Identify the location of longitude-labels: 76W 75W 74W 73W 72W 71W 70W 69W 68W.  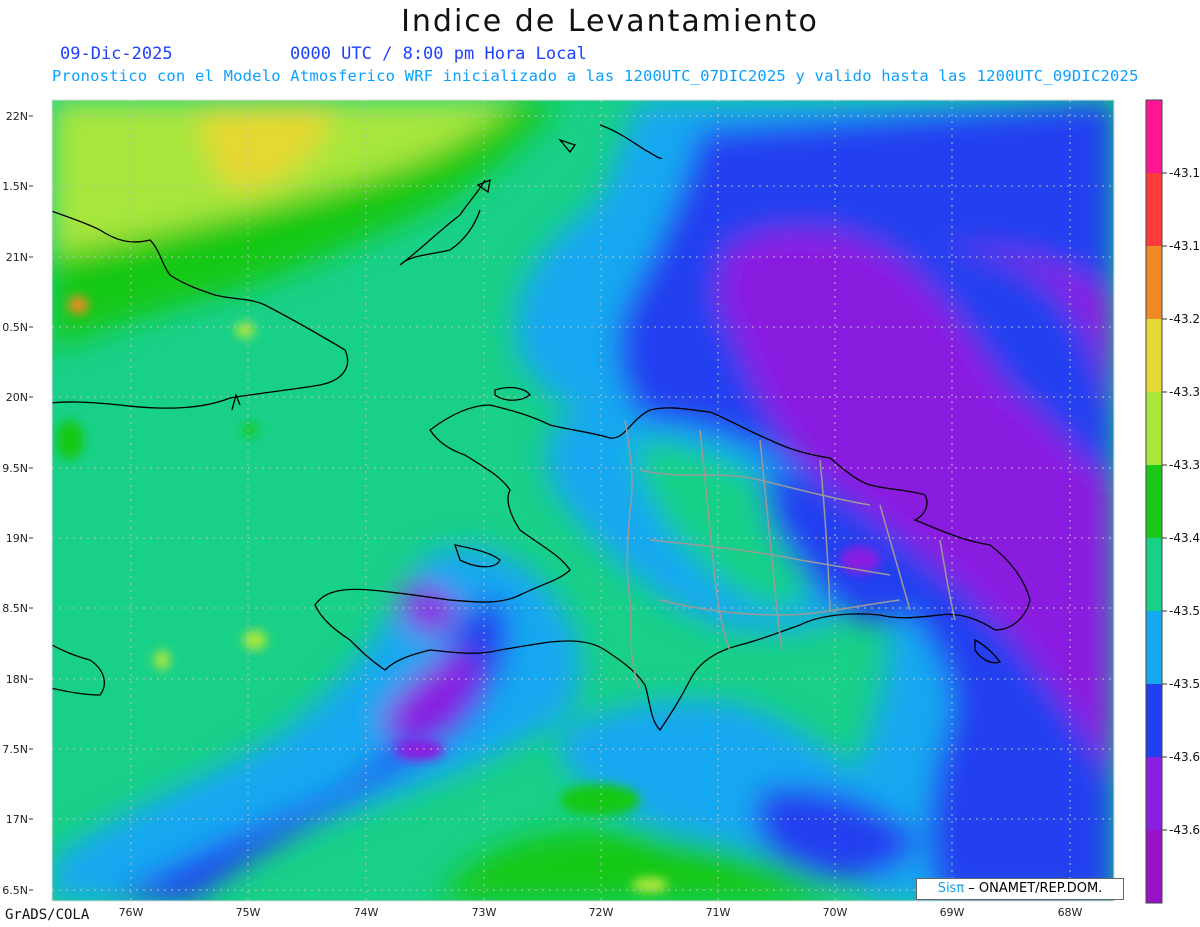
(601, 912).